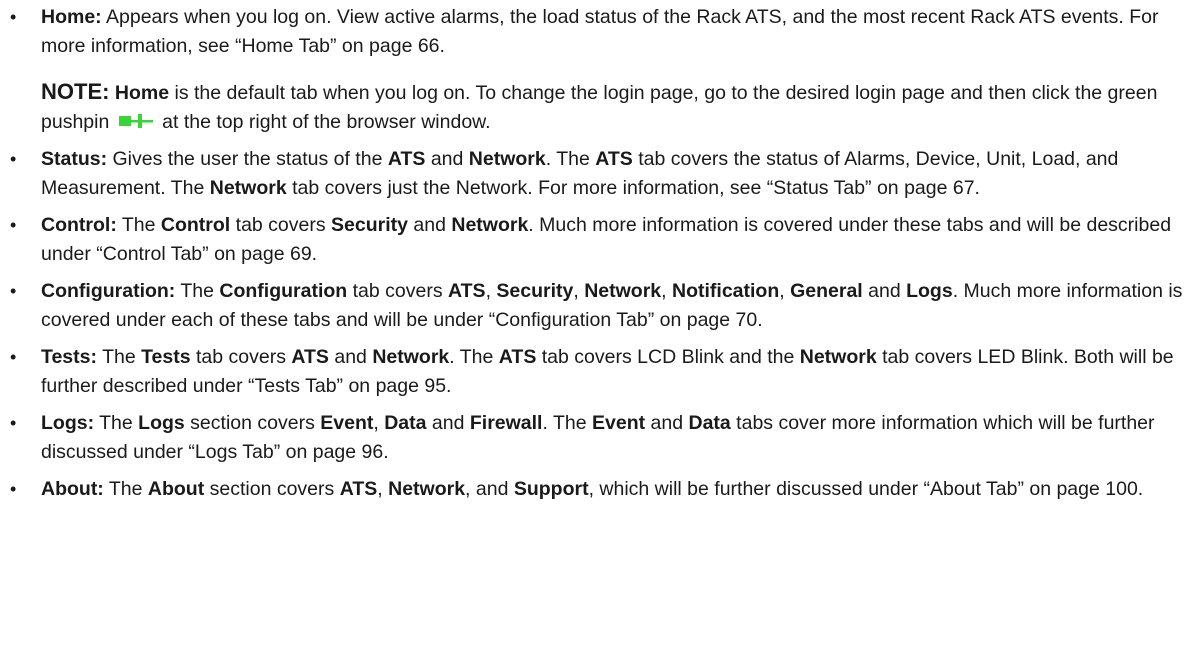 This screenshot has width=1191, height=672. I want to click on item-label-configuration: Configuration:, so click(108, 291).